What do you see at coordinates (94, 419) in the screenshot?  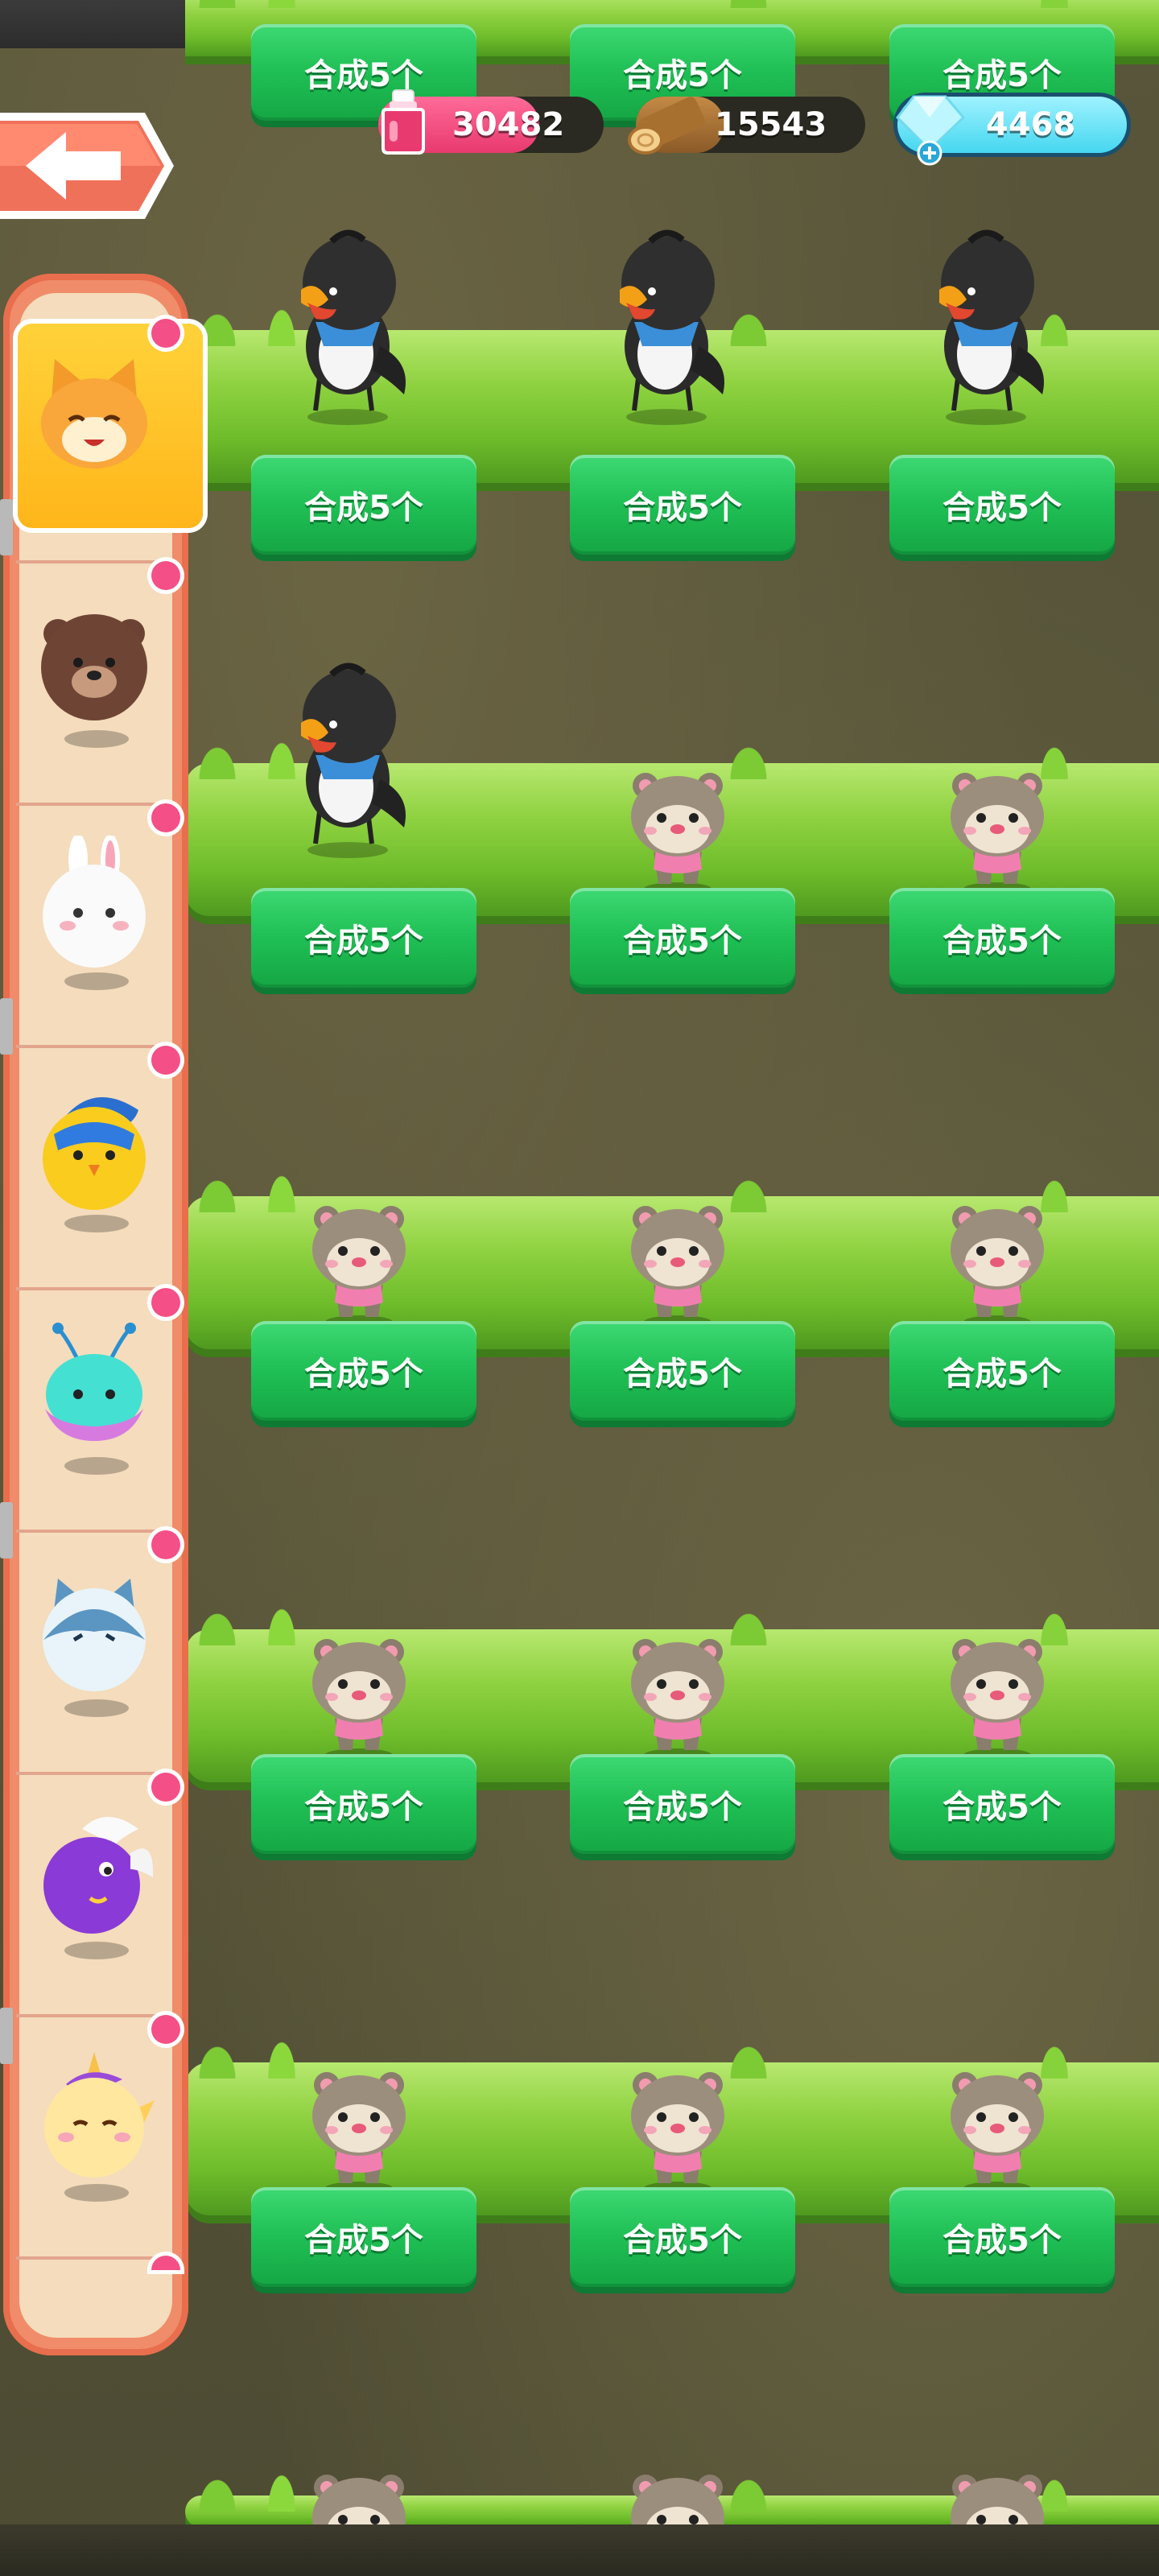 I see `cat-pet-icon` at bounding box center [94, 419].